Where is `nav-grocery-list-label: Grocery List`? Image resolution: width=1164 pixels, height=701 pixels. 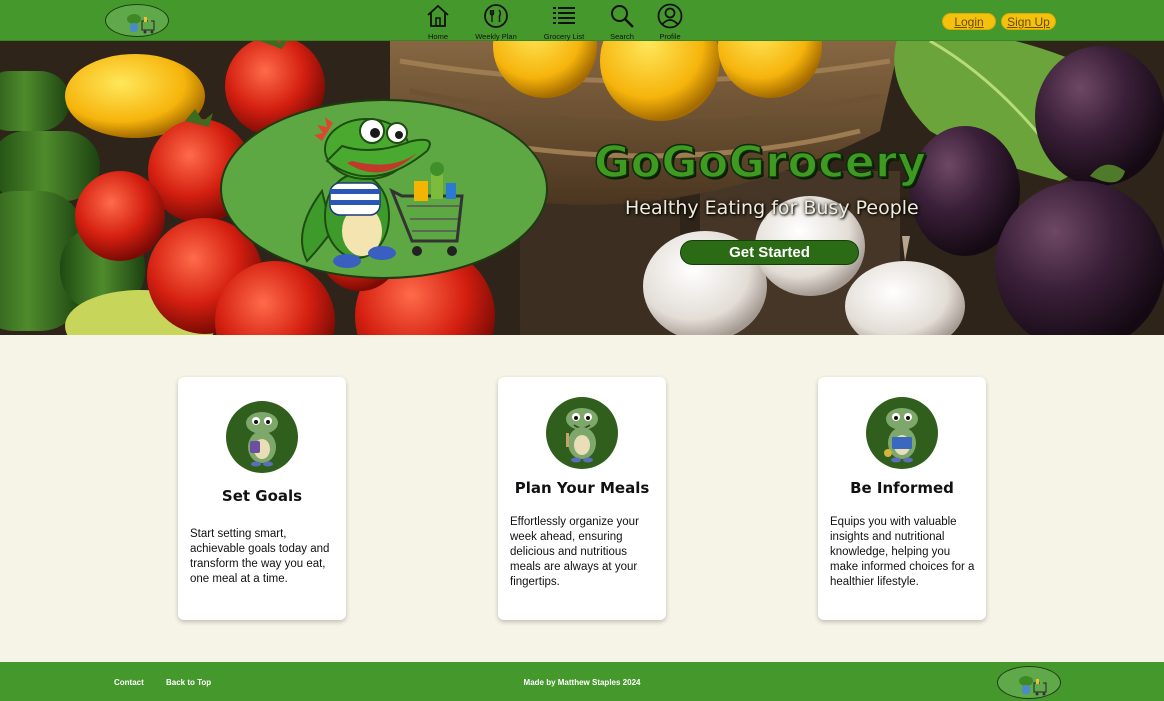 nav-grocery-list-label: Grocery List is located at coordinates (564, 36).